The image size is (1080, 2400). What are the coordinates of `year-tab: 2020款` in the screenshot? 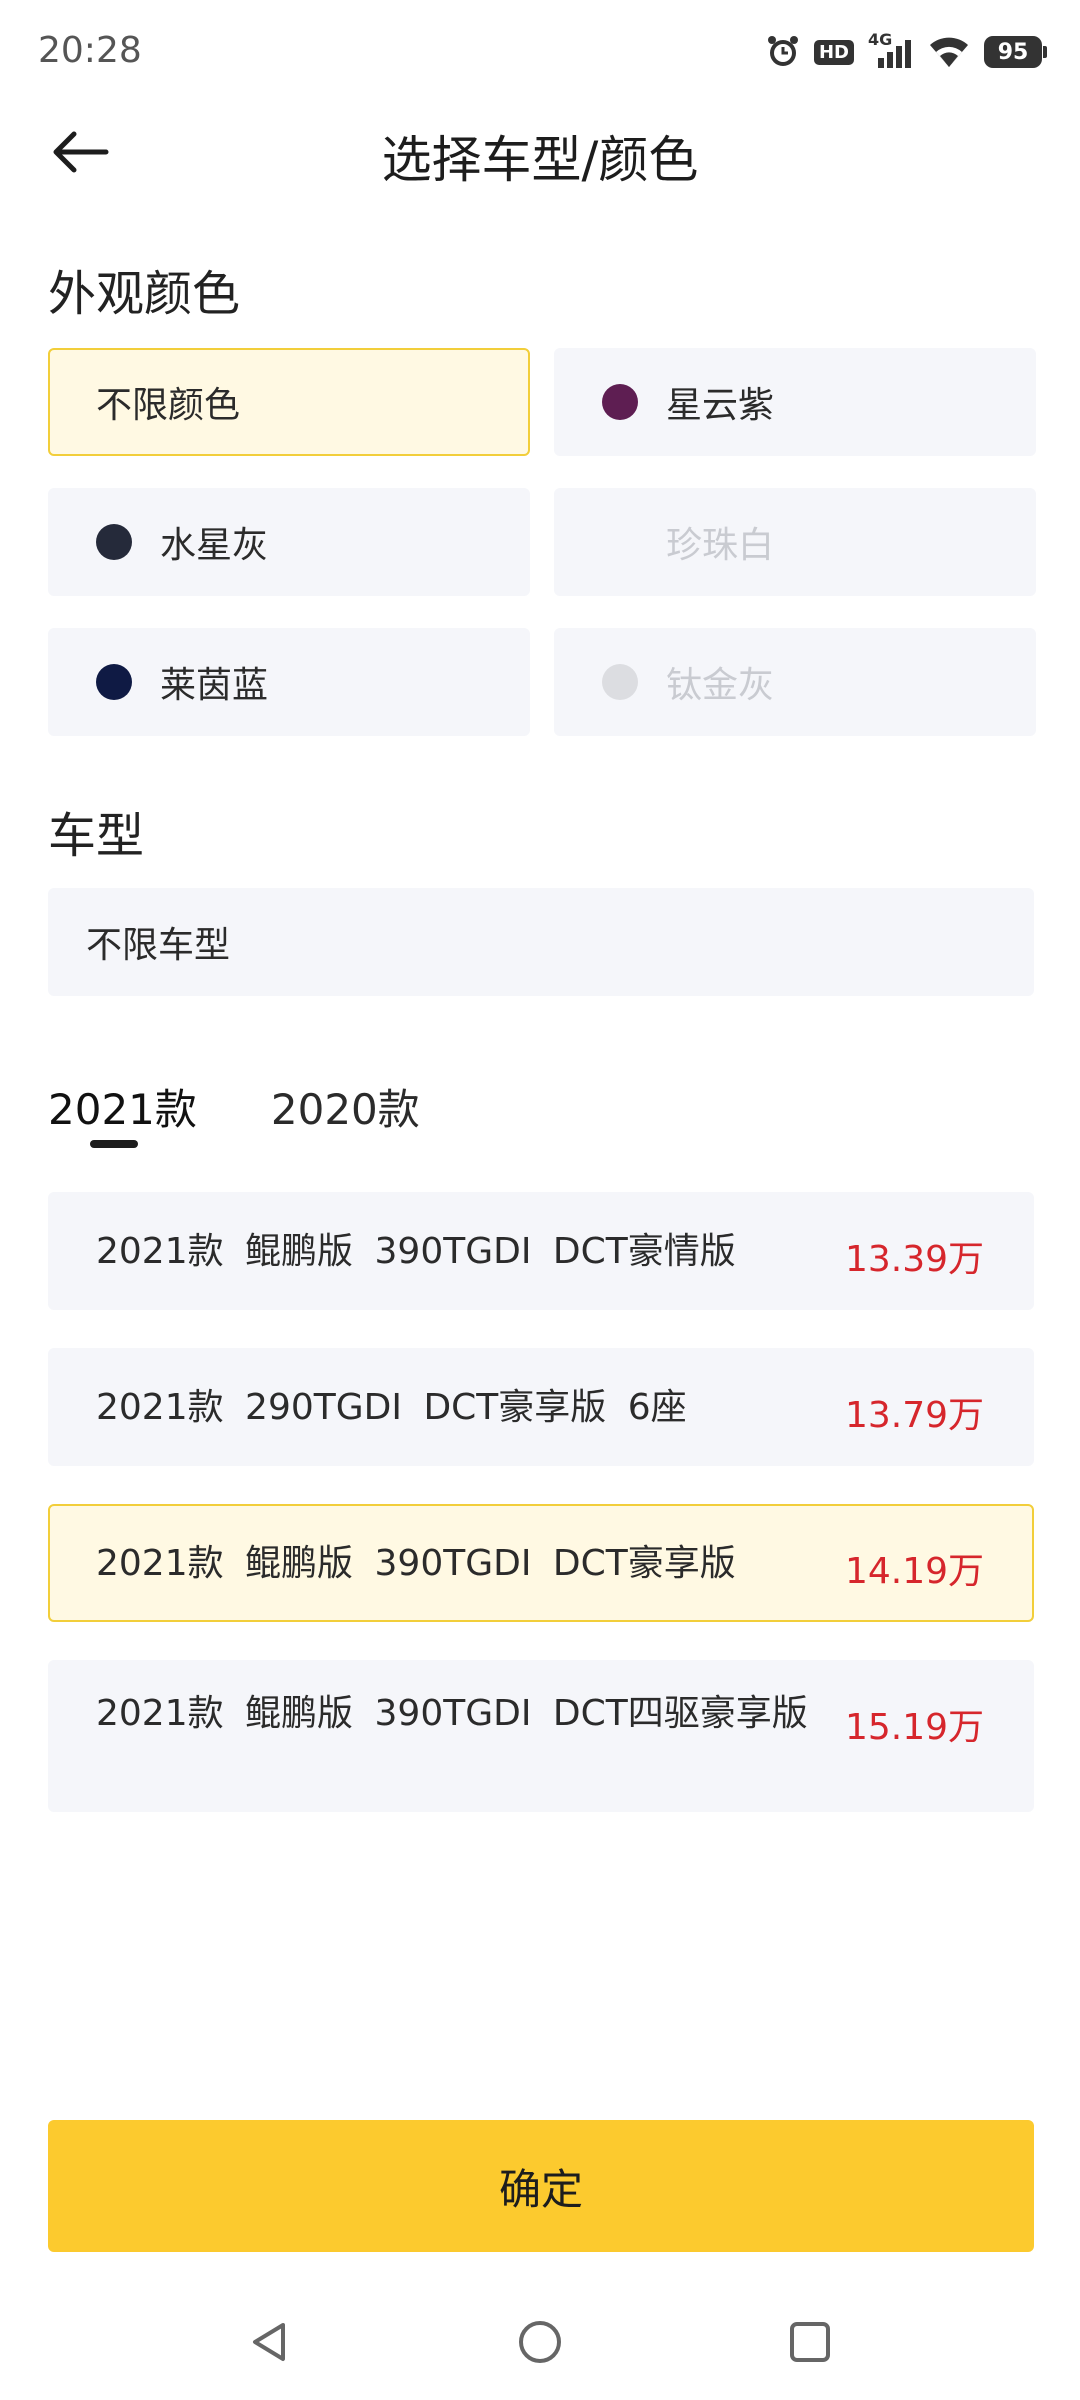 It's located at (345, 1116).